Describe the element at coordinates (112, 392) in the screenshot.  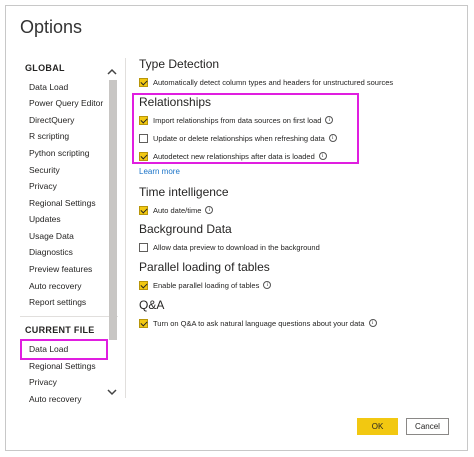
I see `chevron-down-icon` at that location.